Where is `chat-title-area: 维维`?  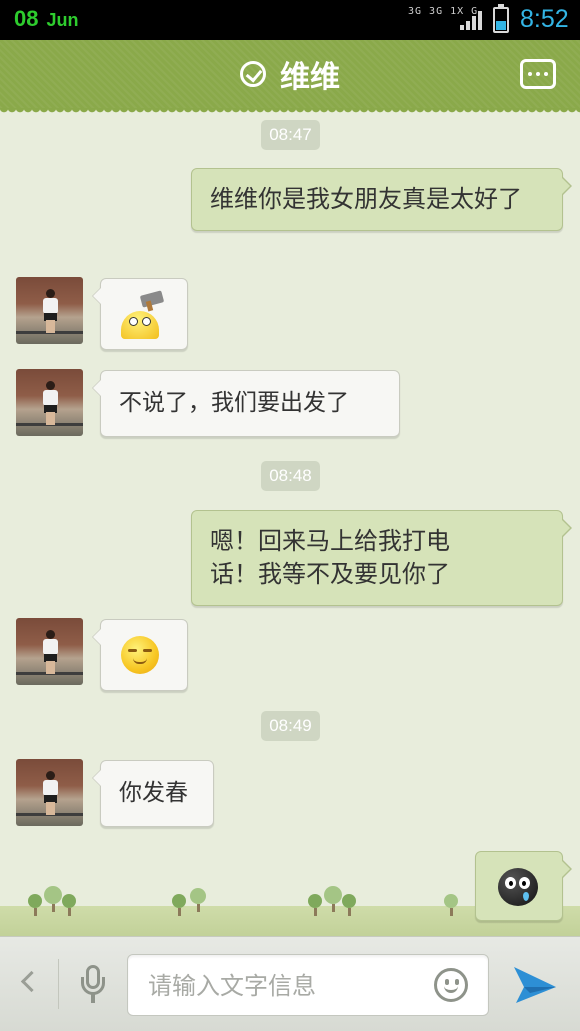 chat-title-area: 维维 is located at coordinates (290, 74).